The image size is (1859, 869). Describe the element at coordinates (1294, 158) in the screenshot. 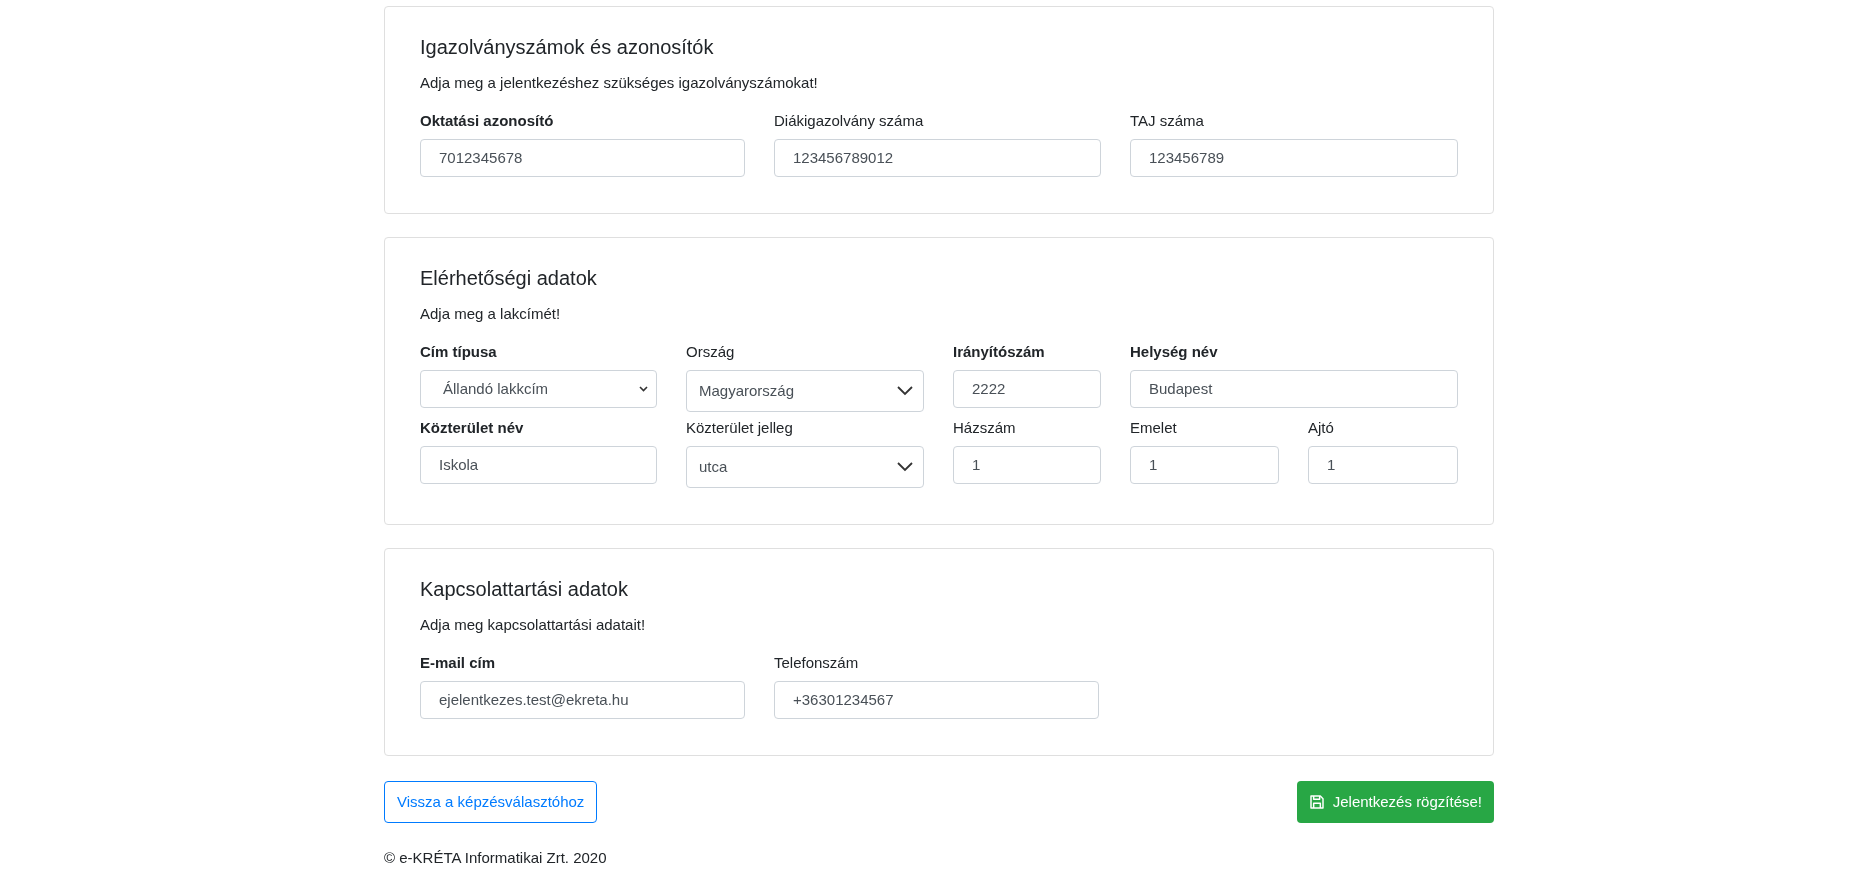

I see `input-field: 123456789` at that location.